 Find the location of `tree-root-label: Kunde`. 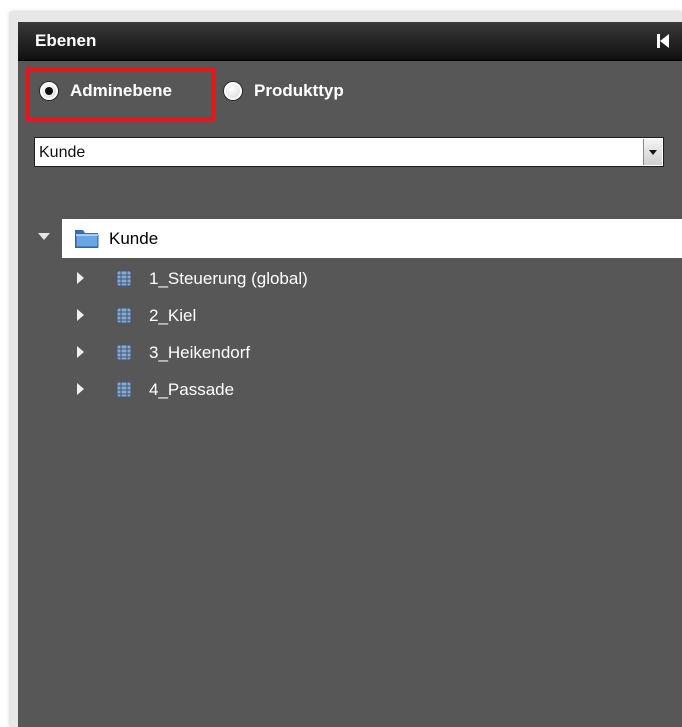

tree-root-label: Kunde is located at coordinates (134, 238).